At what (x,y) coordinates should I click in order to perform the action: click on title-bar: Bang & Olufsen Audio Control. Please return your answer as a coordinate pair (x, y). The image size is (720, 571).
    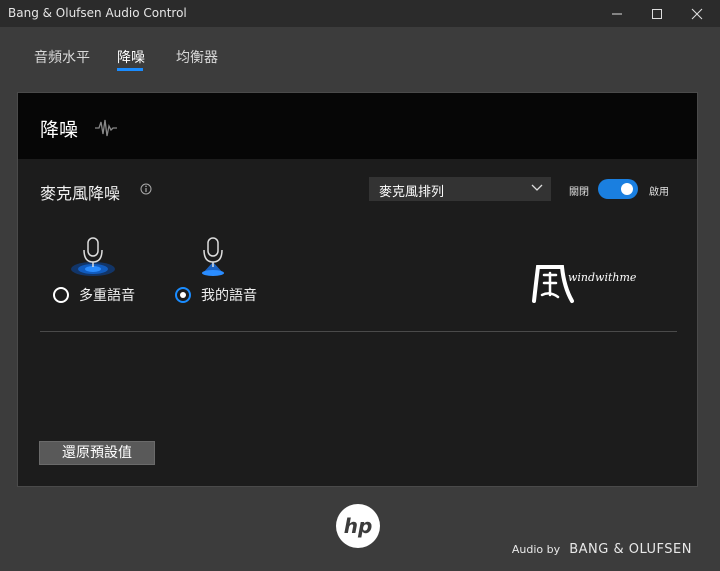
    Looking at the image, I should click on (360, 13).